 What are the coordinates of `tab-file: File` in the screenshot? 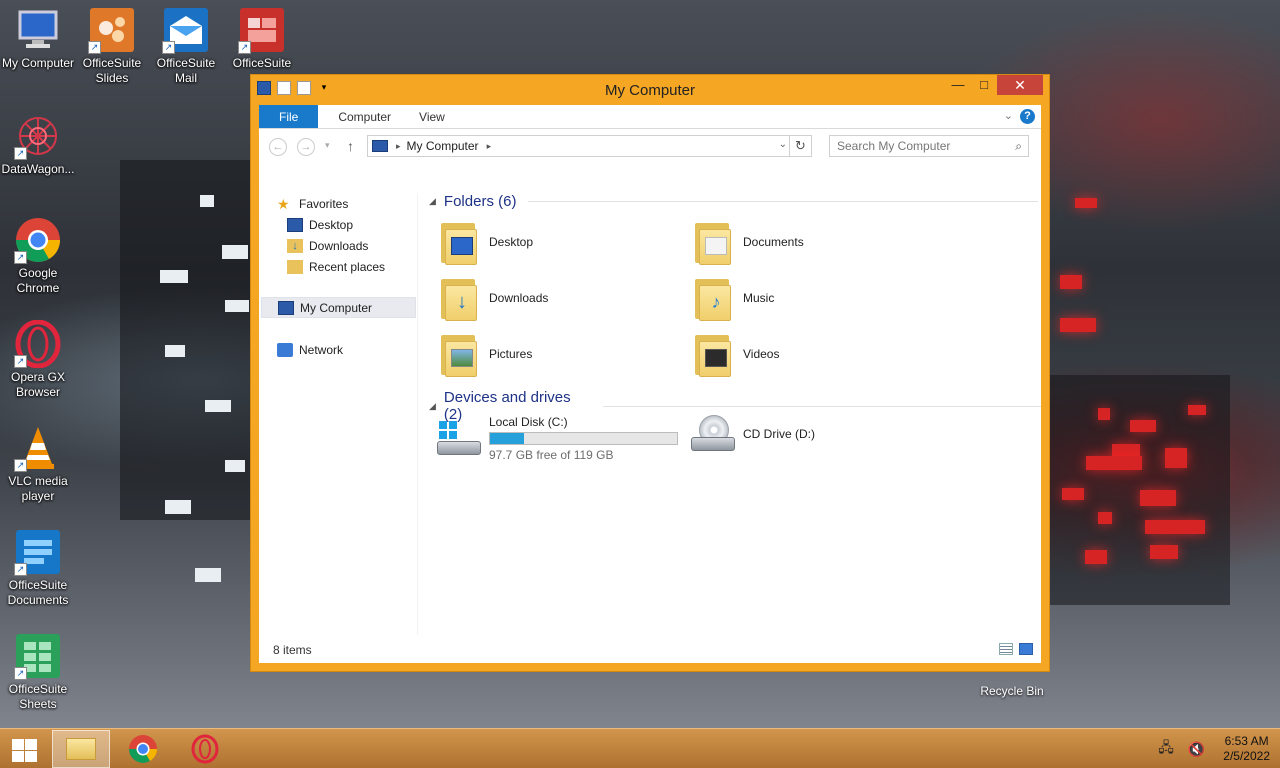 It's located at (289, 116).